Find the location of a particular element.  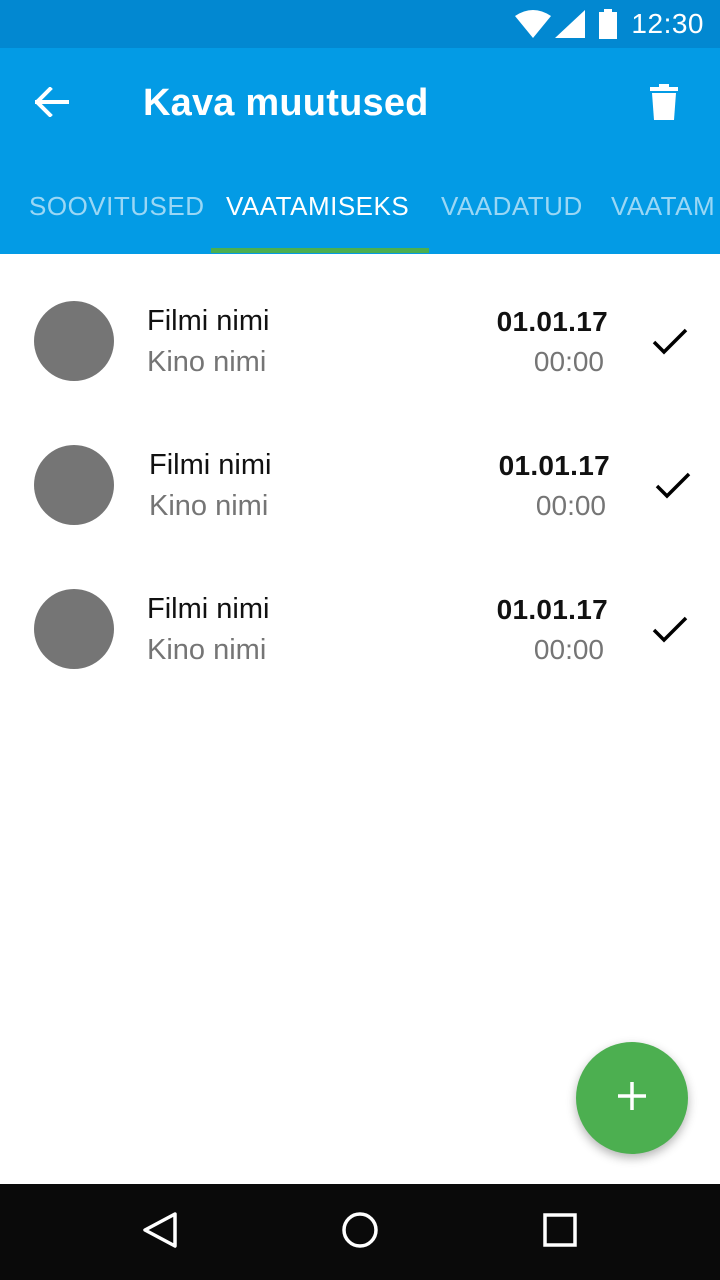

battery-icon is located at coordinates (608, 24).